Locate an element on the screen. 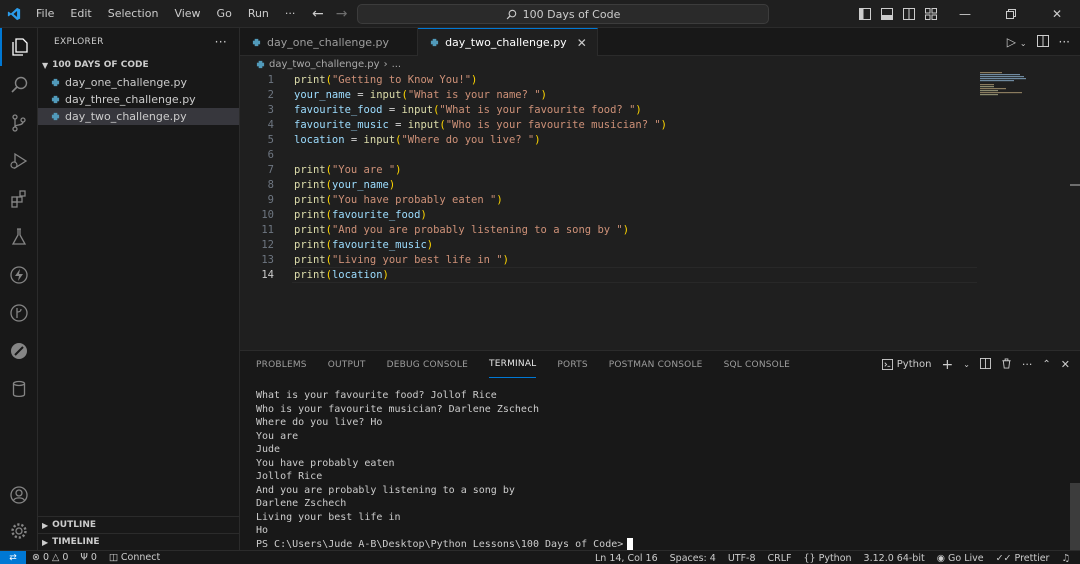 The width and height of the screenshot is (1080, 564). code-token: input is located at coordinates (385, 94).